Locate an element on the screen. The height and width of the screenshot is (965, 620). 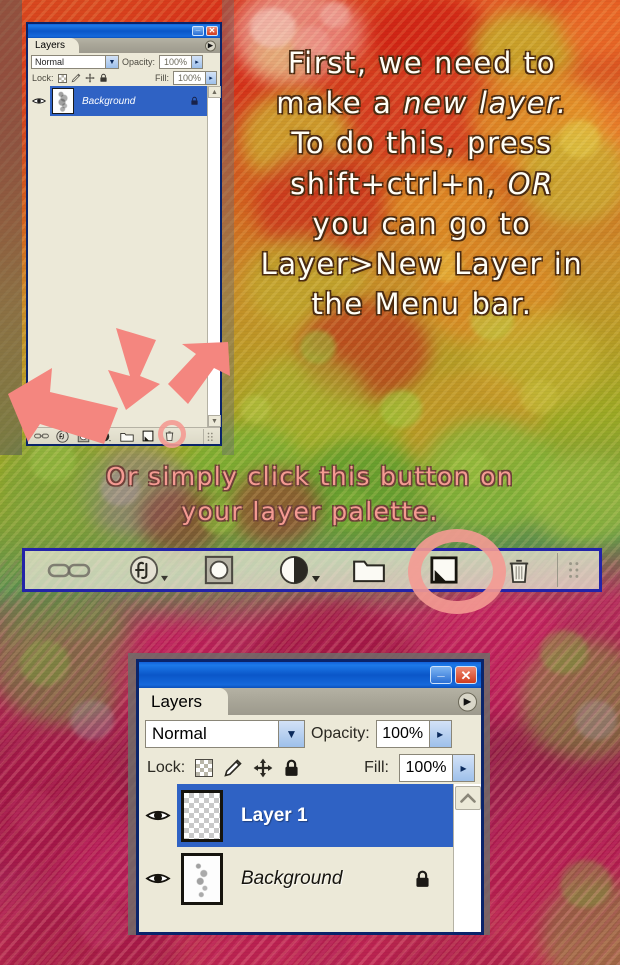
arrow-center is located at coordinates (135, 369).